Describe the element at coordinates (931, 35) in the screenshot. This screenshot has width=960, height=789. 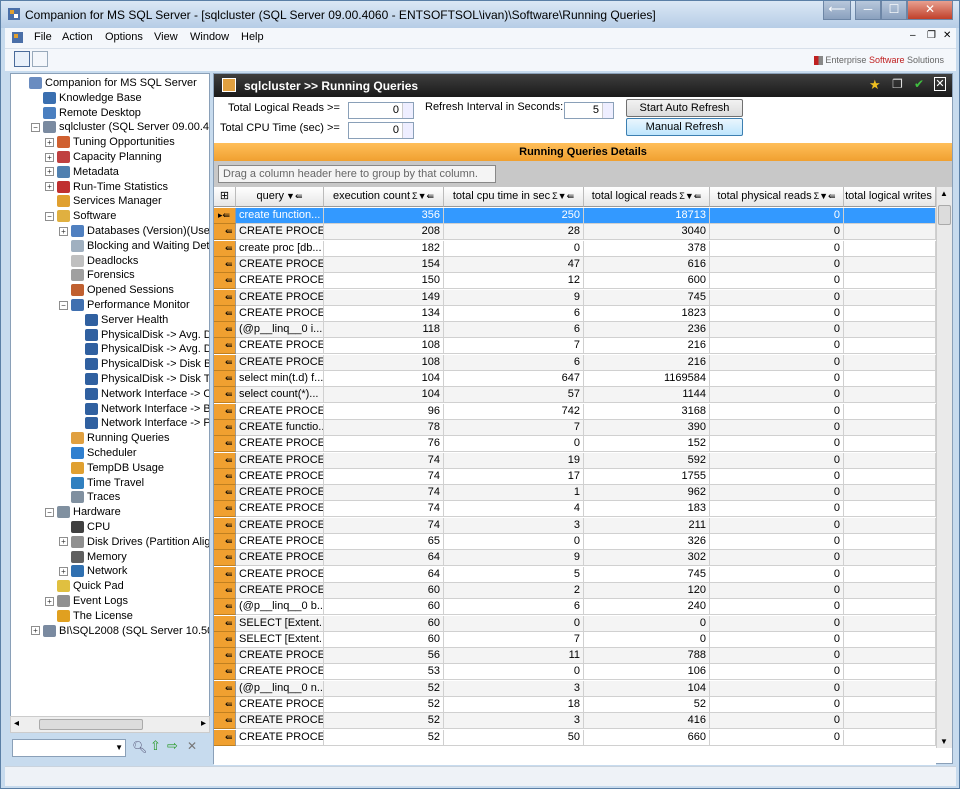
I see `mdi-restore-icon: ❐` at that location.